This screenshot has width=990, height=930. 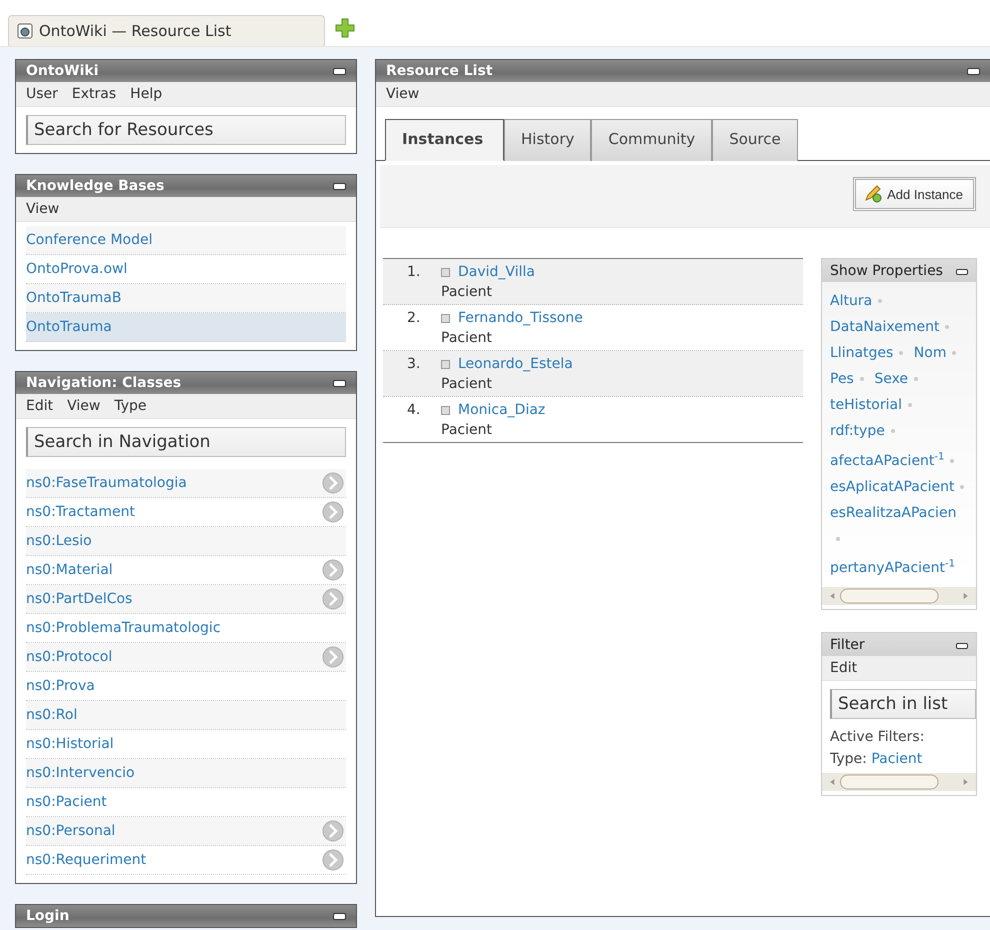 What do you see at coordinates (887, 460) in the screenshot?
I see `property-link: afectaAPacient$^{-1}$` at bounding box center [887, 460].